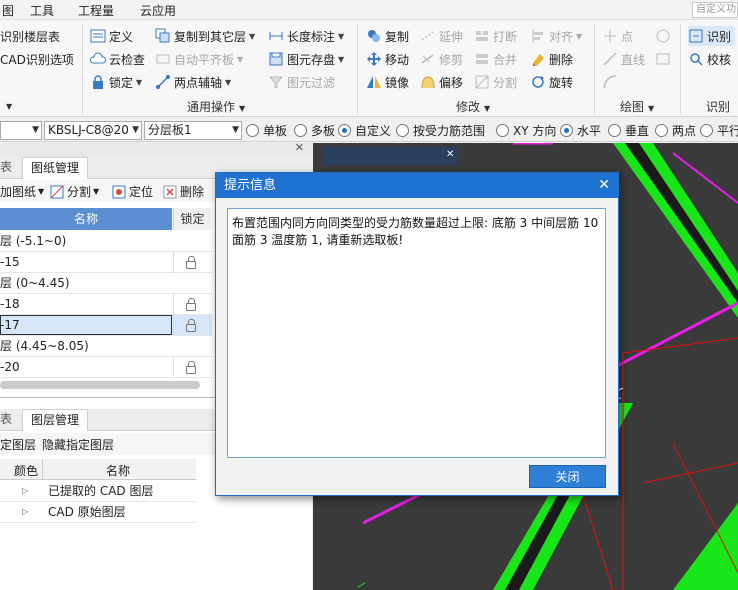 Image resolution: width=738 pixels, height=590 pixels. I want to click on cad-options-button: CAD识别选项, so click(37, 59).